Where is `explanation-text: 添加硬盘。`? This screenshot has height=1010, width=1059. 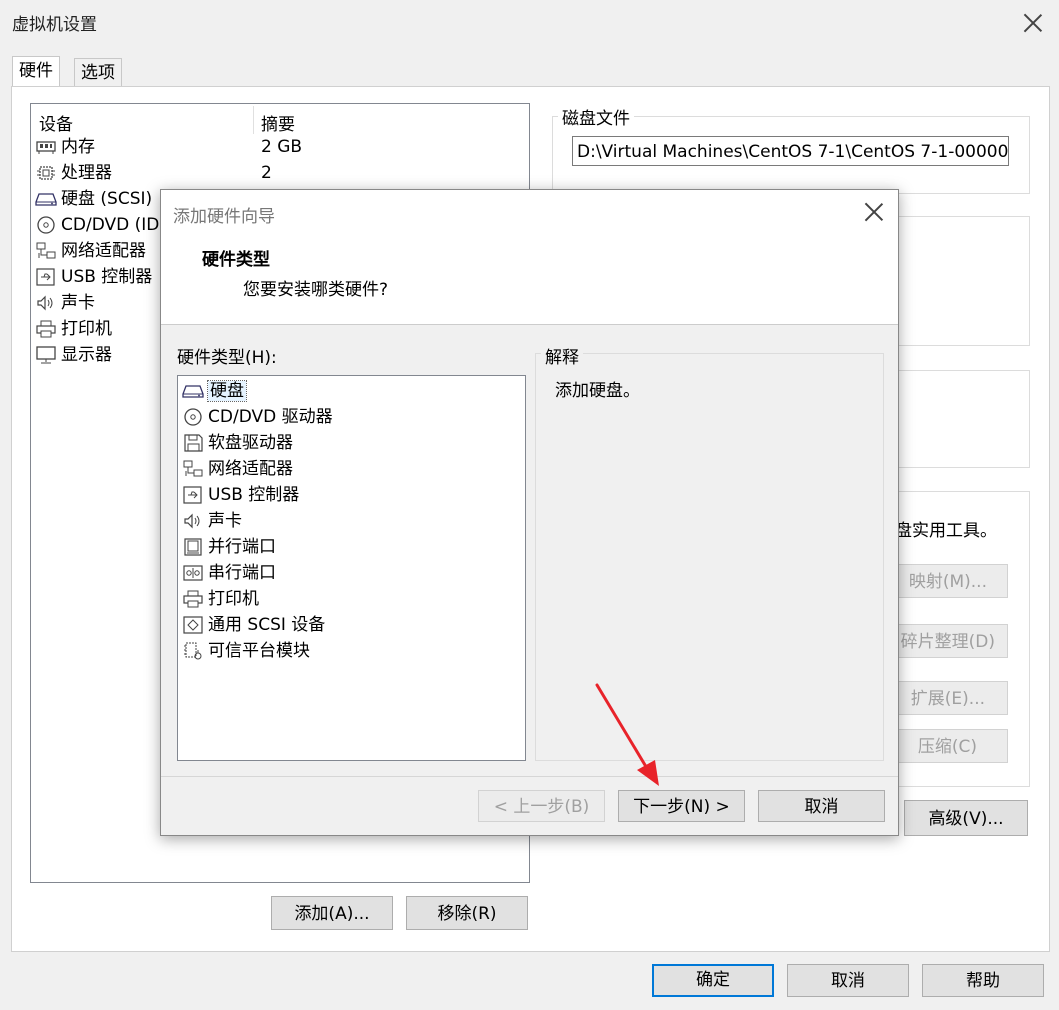
explanation-text: 添加硬盘。 is located at coordinates (597, 391).